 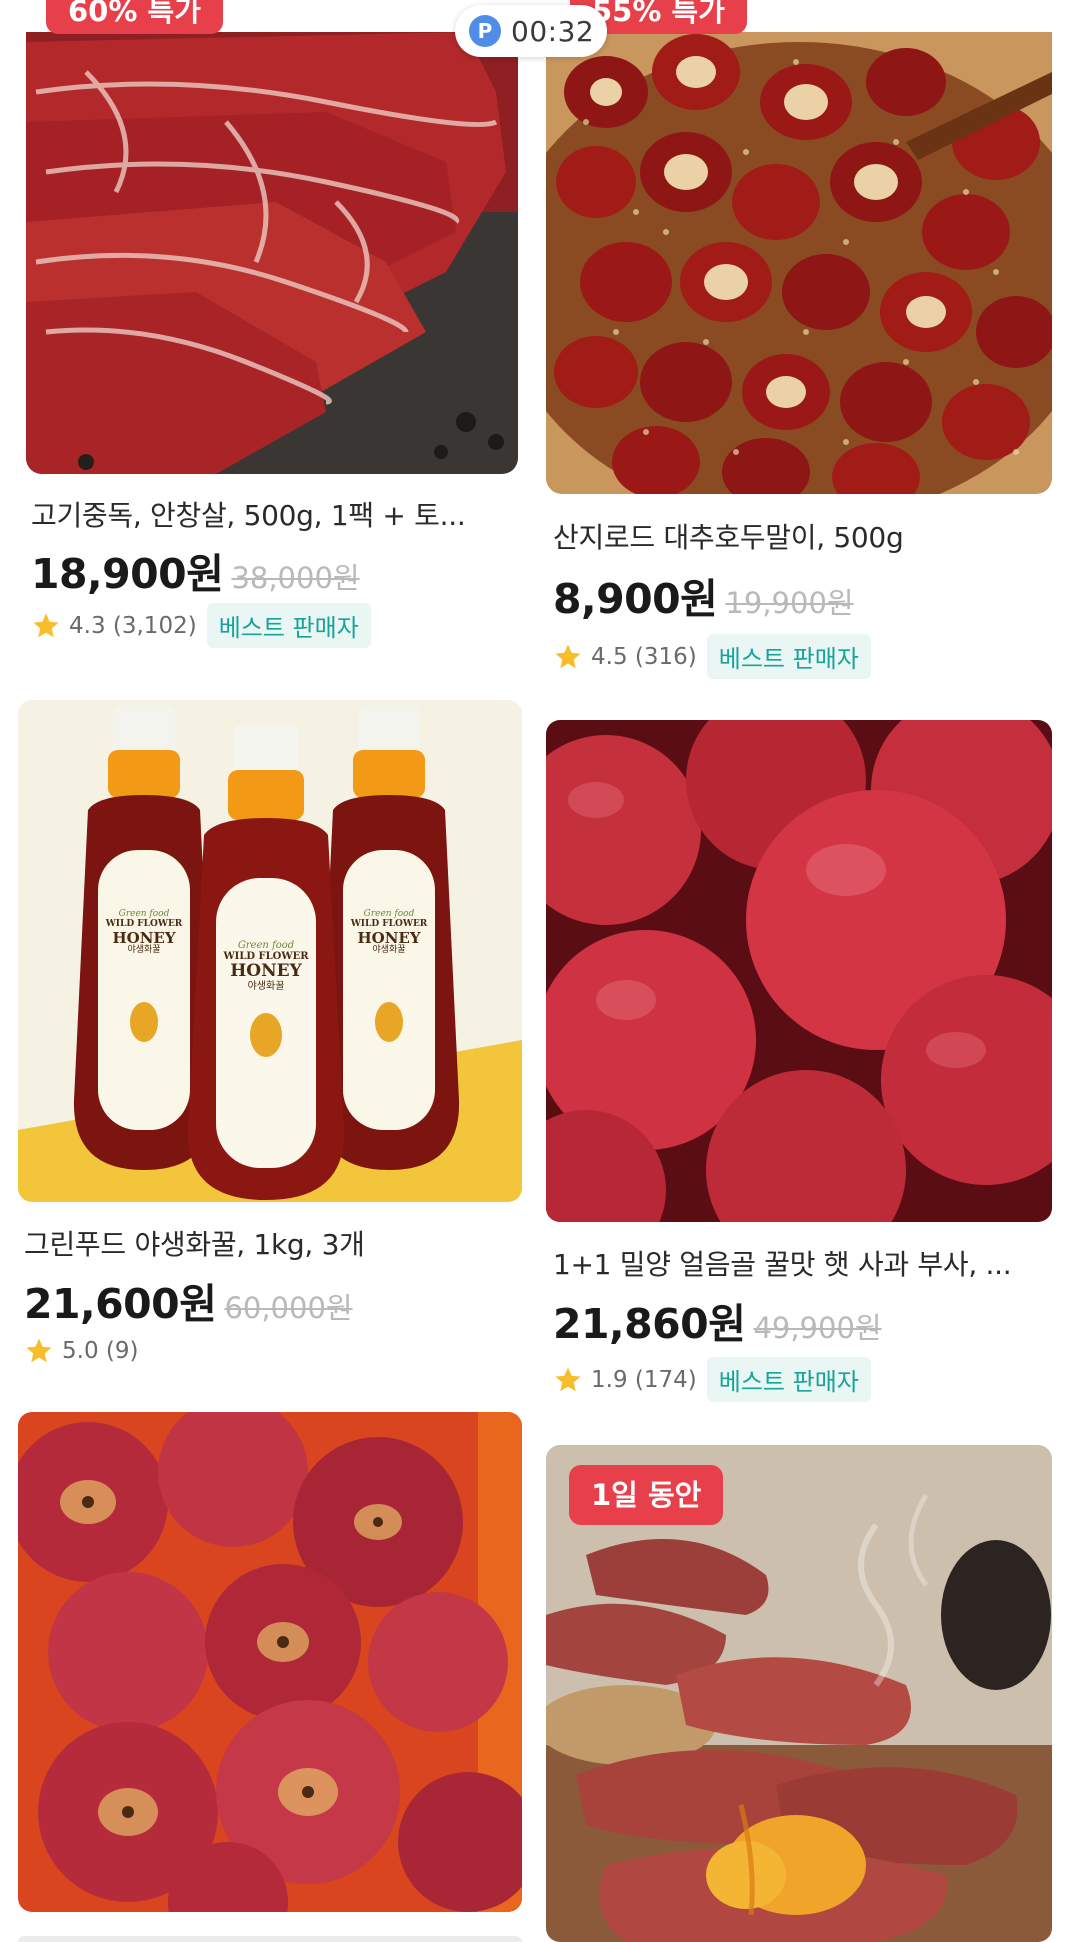 I want to click on discount-badge: 60% 특가, so click(x=134, y=17).